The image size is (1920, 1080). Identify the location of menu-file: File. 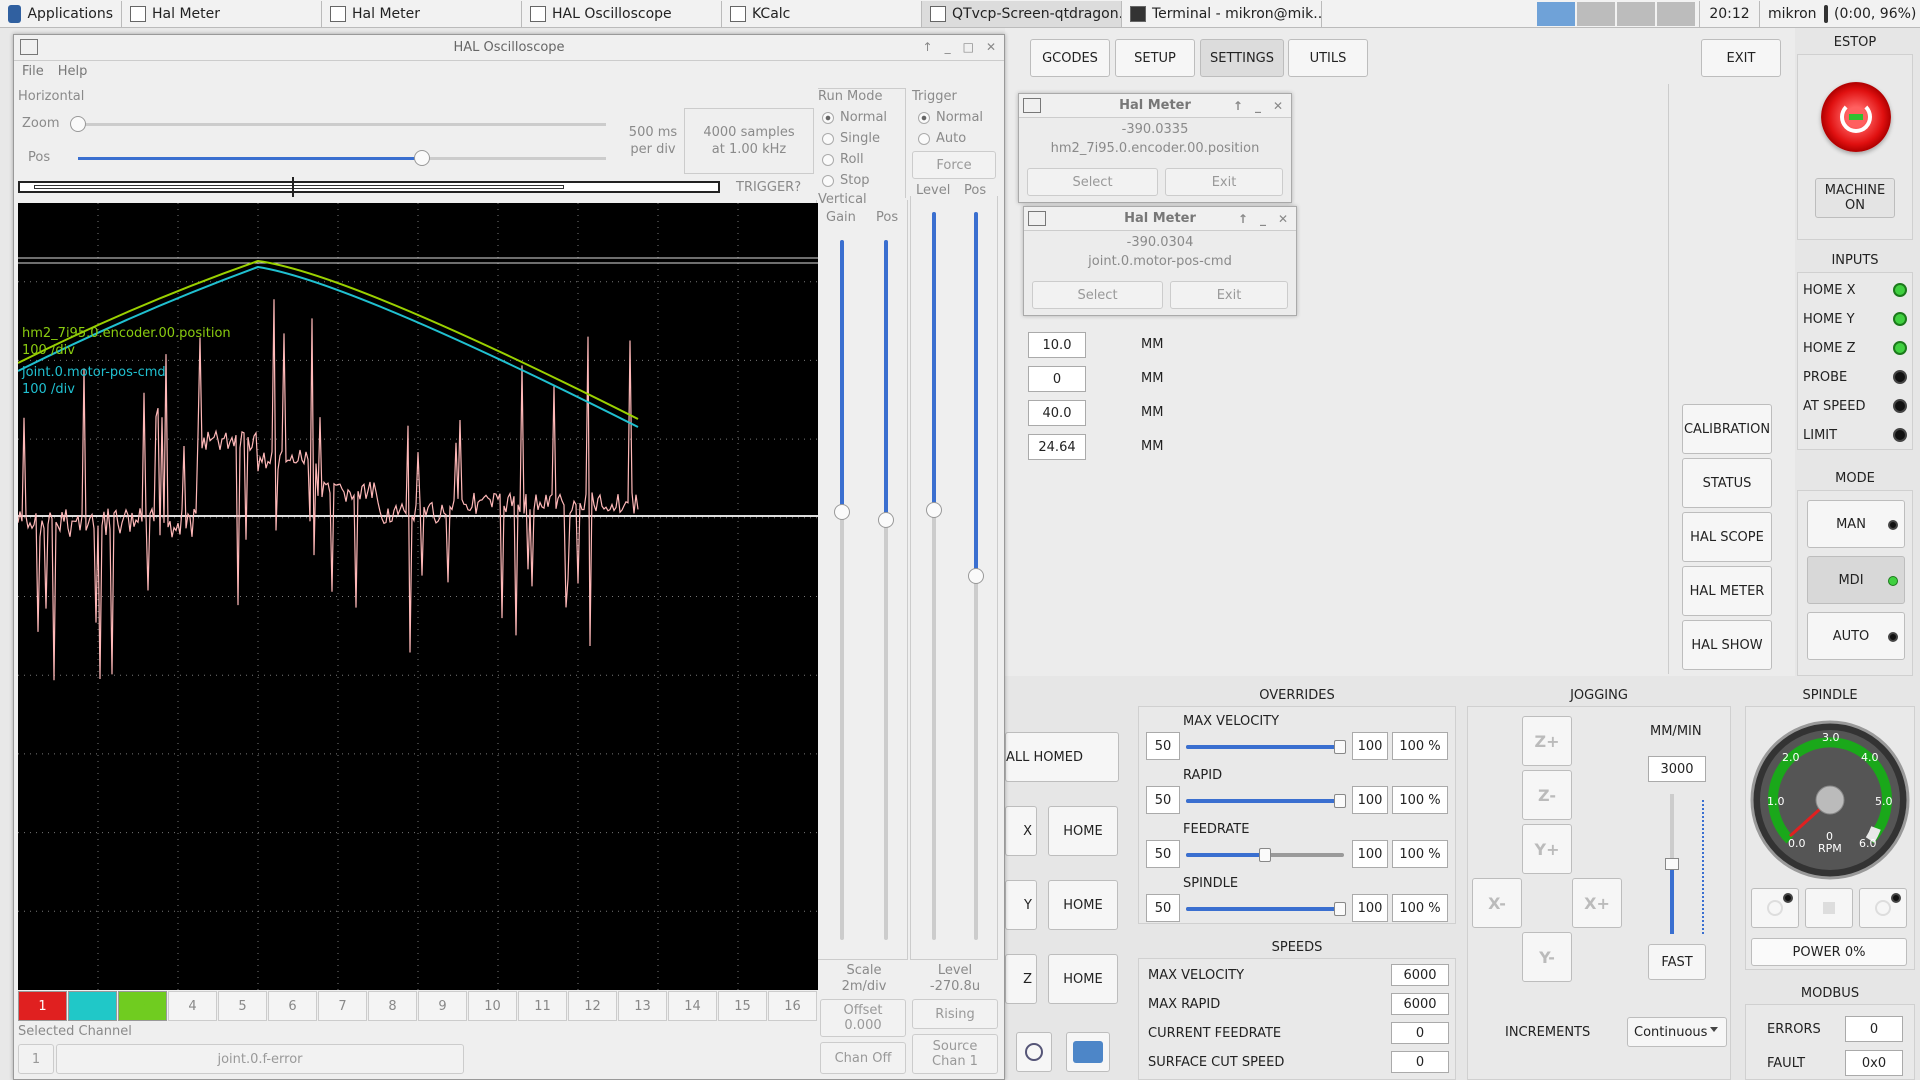
(33, 71).